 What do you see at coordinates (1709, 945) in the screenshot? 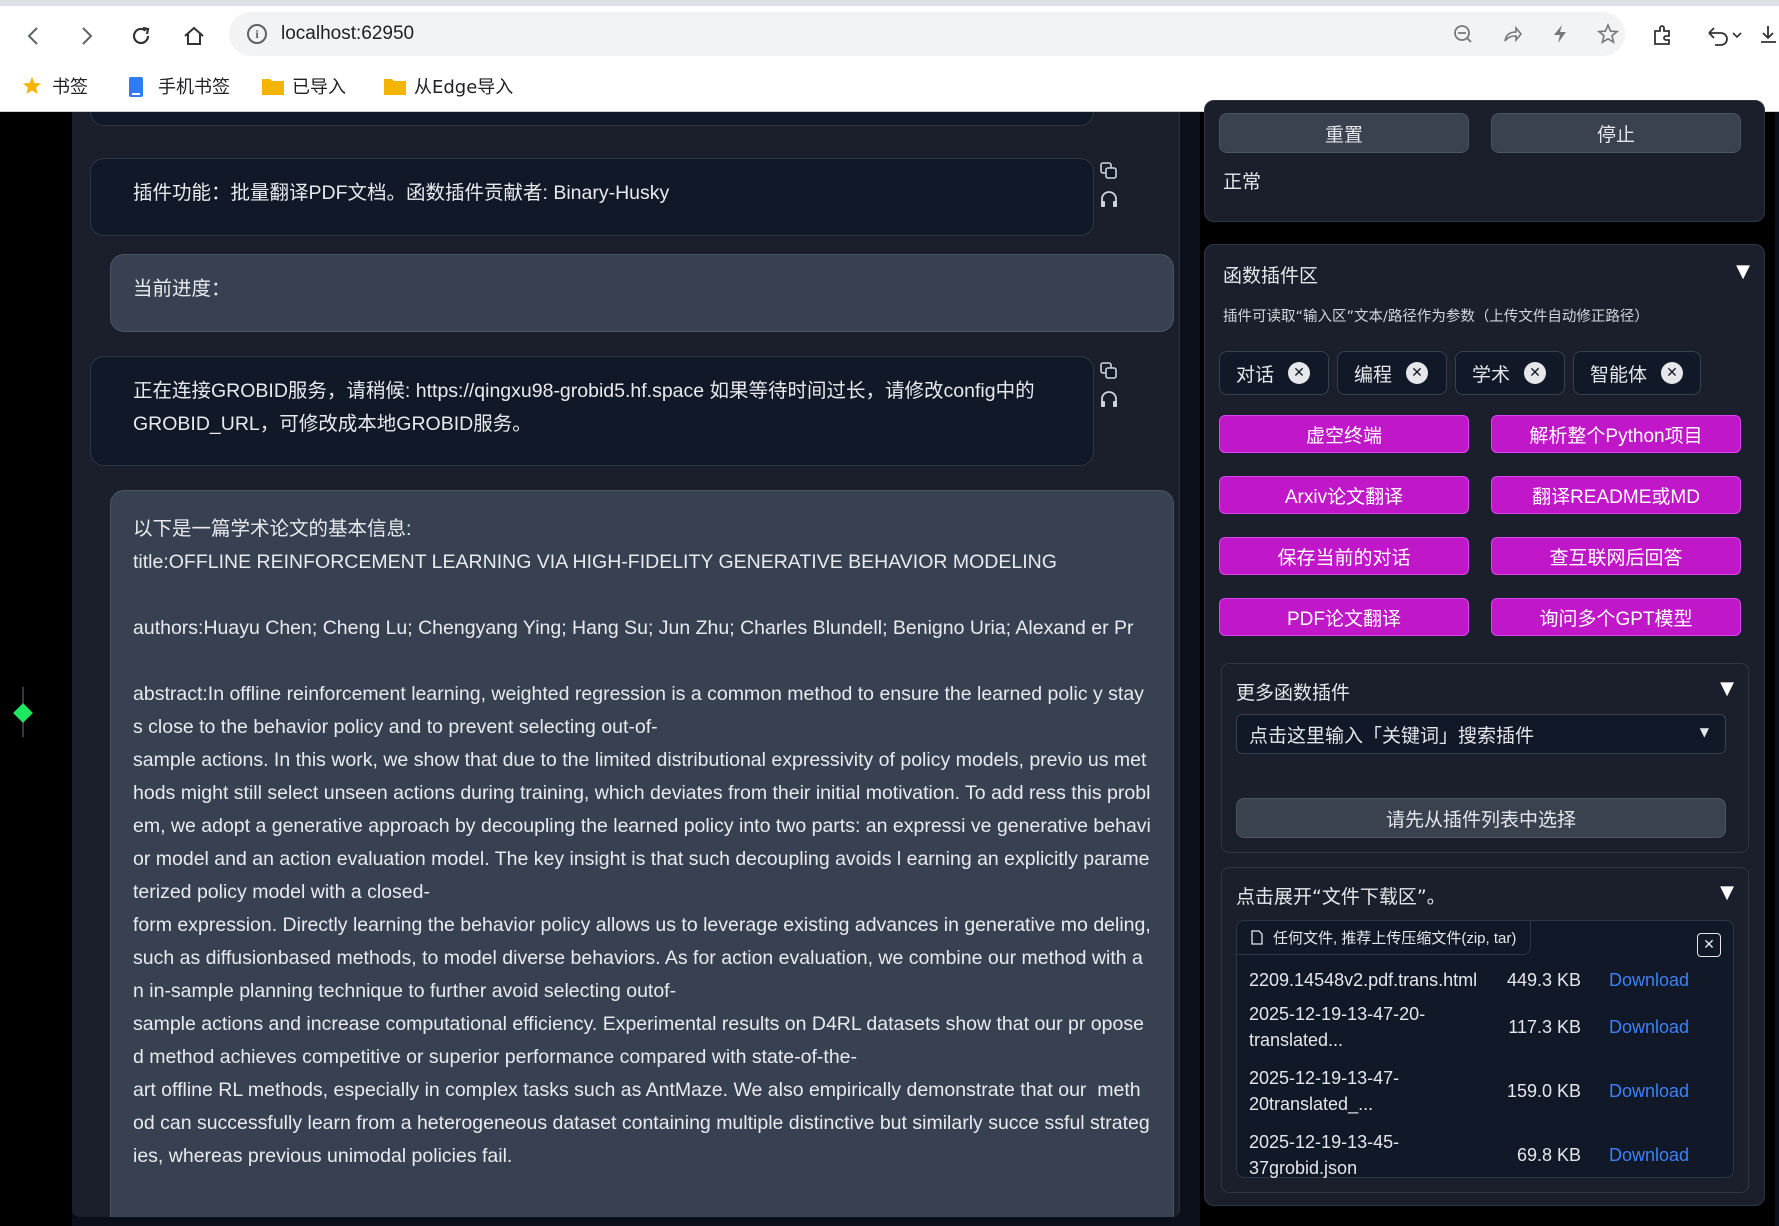
I see `close-icon: ✕` at bounding box center [1709, 945].